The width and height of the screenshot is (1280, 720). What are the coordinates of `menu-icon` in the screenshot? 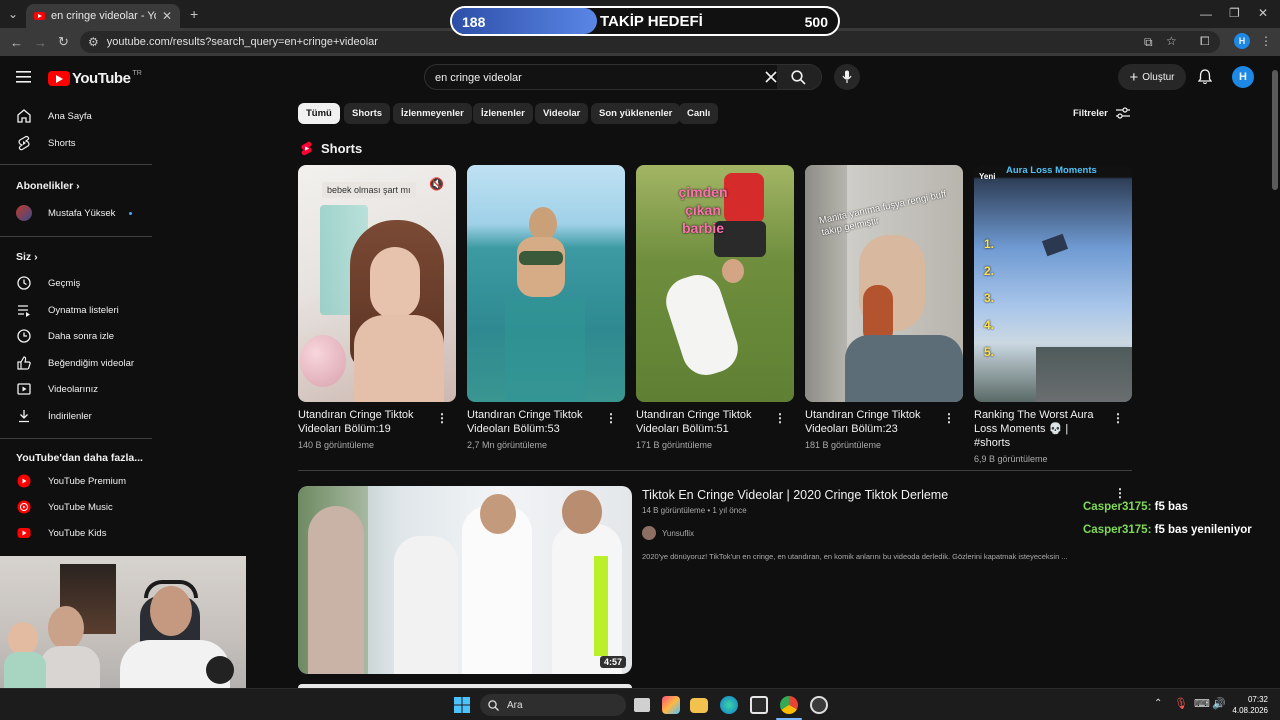 It's located at (24, 77).